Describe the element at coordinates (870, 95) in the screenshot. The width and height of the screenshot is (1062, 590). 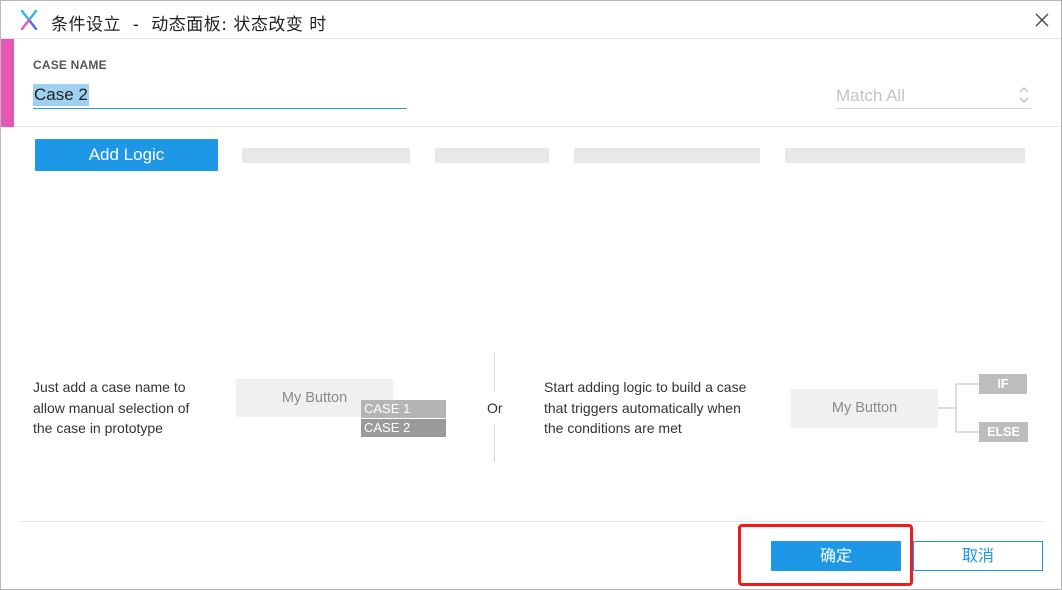
I see `match-mode-value: Match All` at that location.